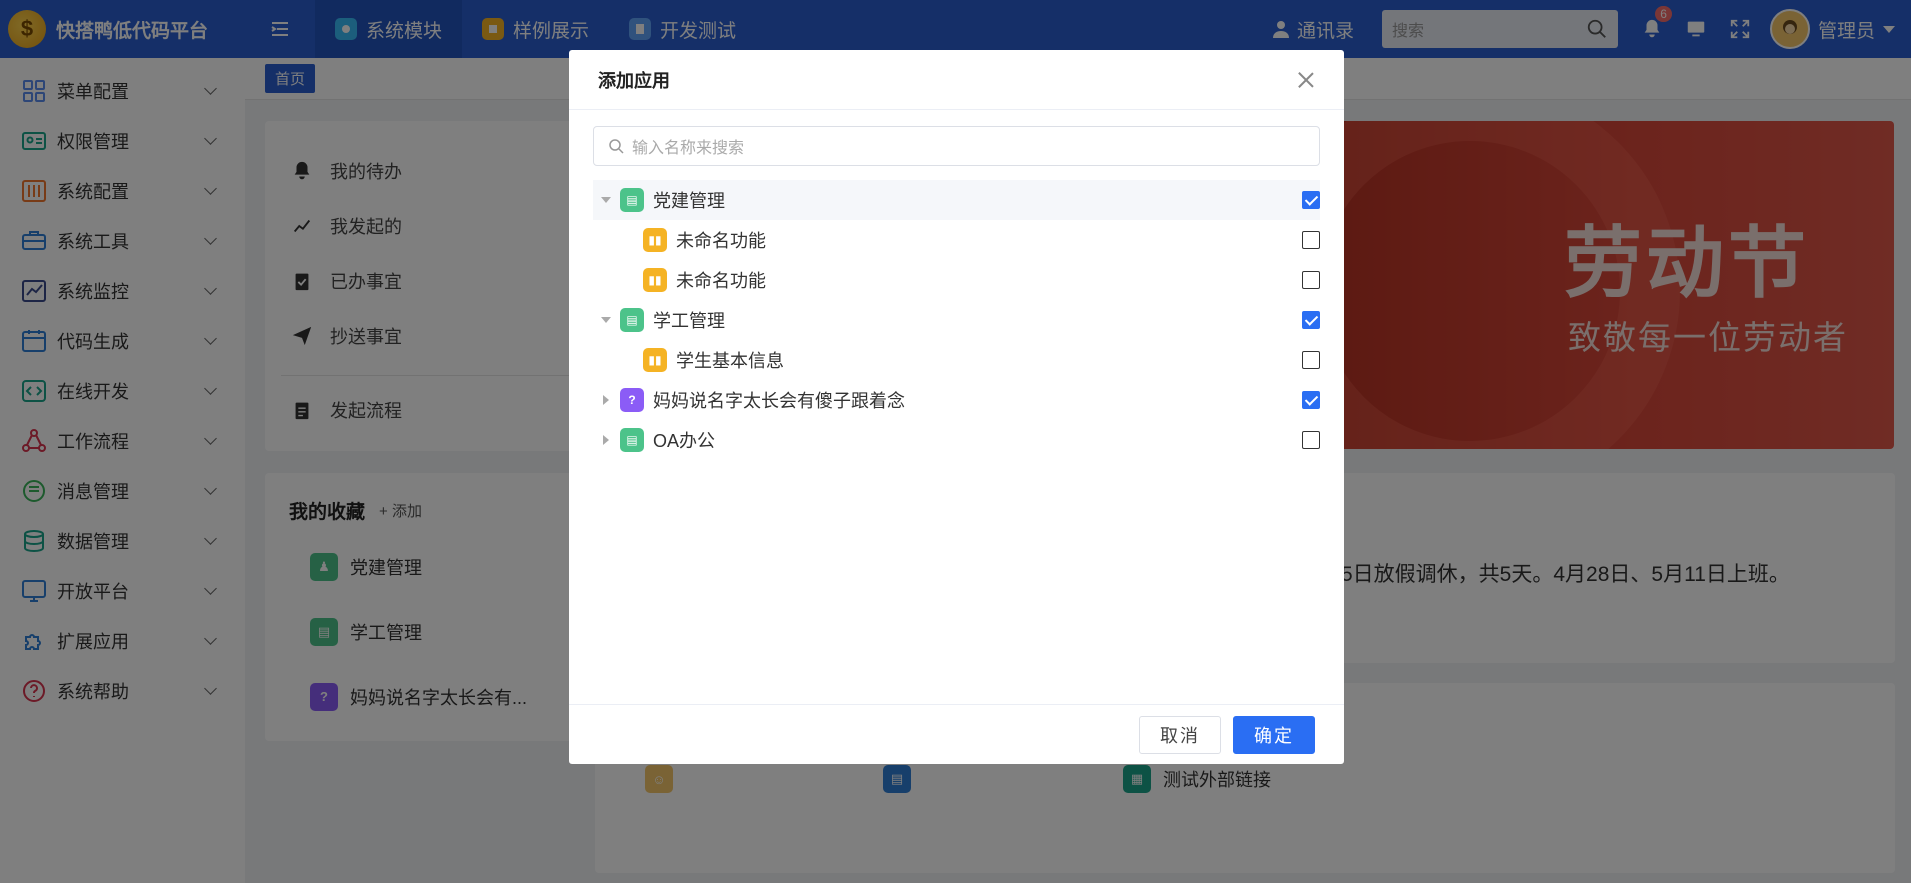  I want to click on tree-node-label: 学工管理, so click(689, 321).